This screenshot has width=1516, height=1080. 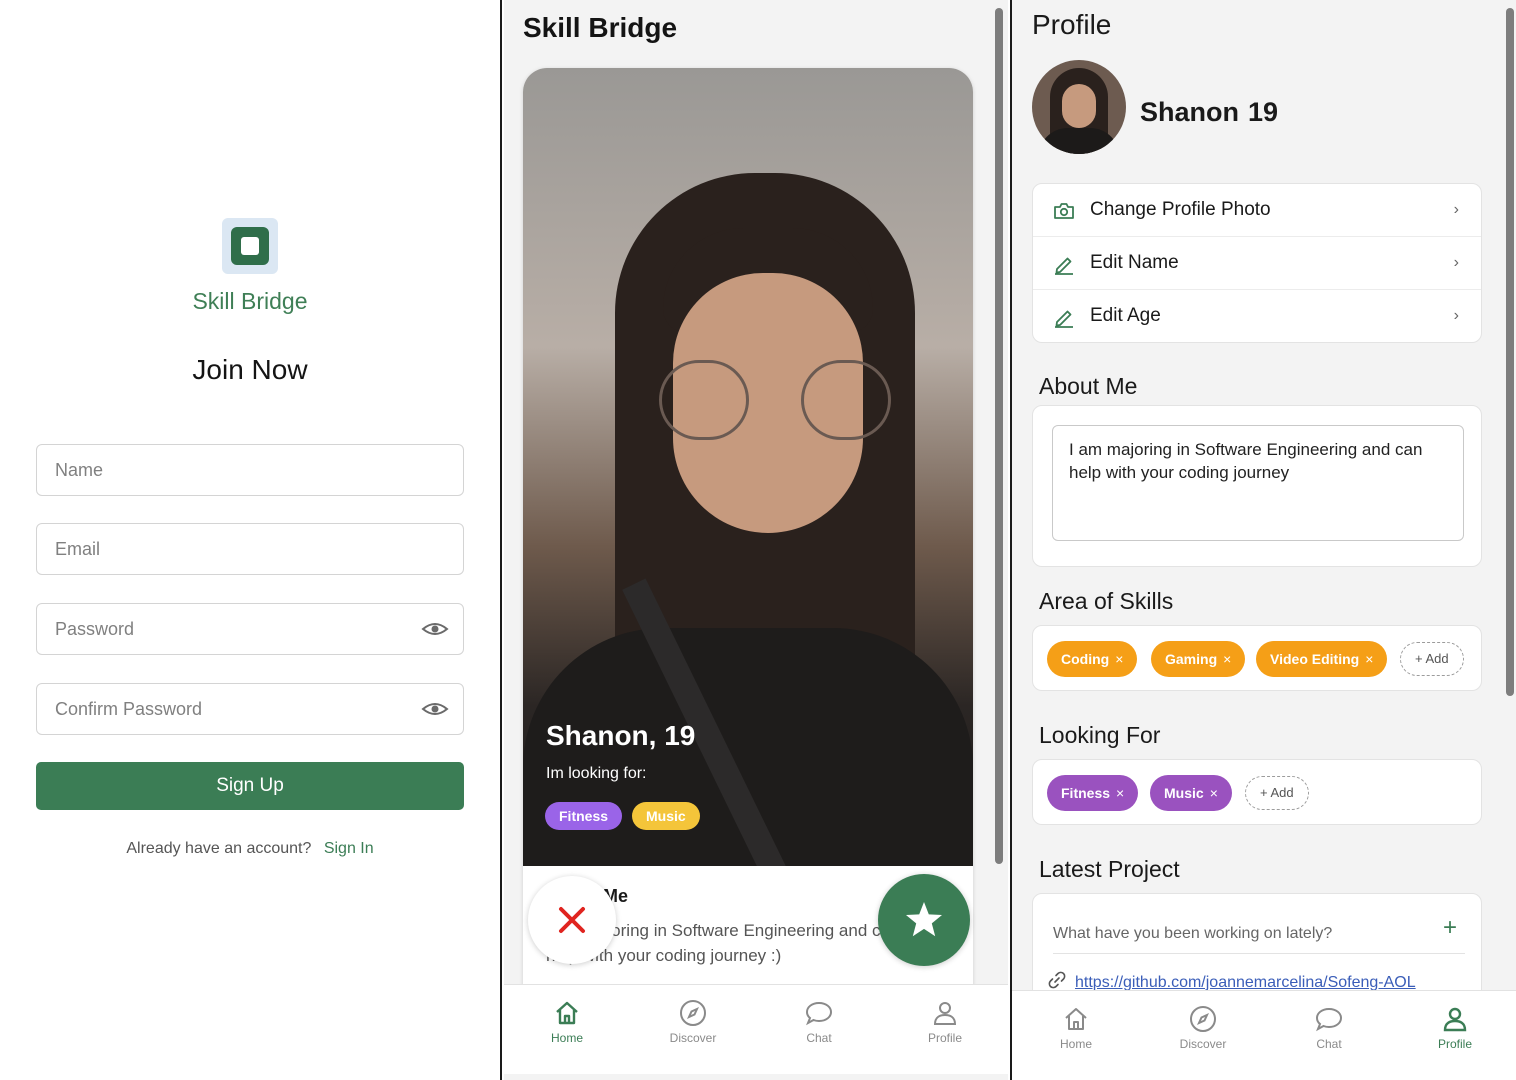 I want to click on looking-tag: Fitness ×, so click(x=1093, y=793).